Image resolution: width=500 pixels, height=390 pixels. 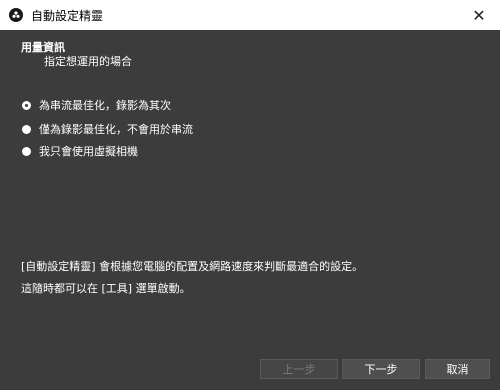 I want to click on option-virtual-camera: 我只會使用虛擬相機, so click(x=80, y=151).